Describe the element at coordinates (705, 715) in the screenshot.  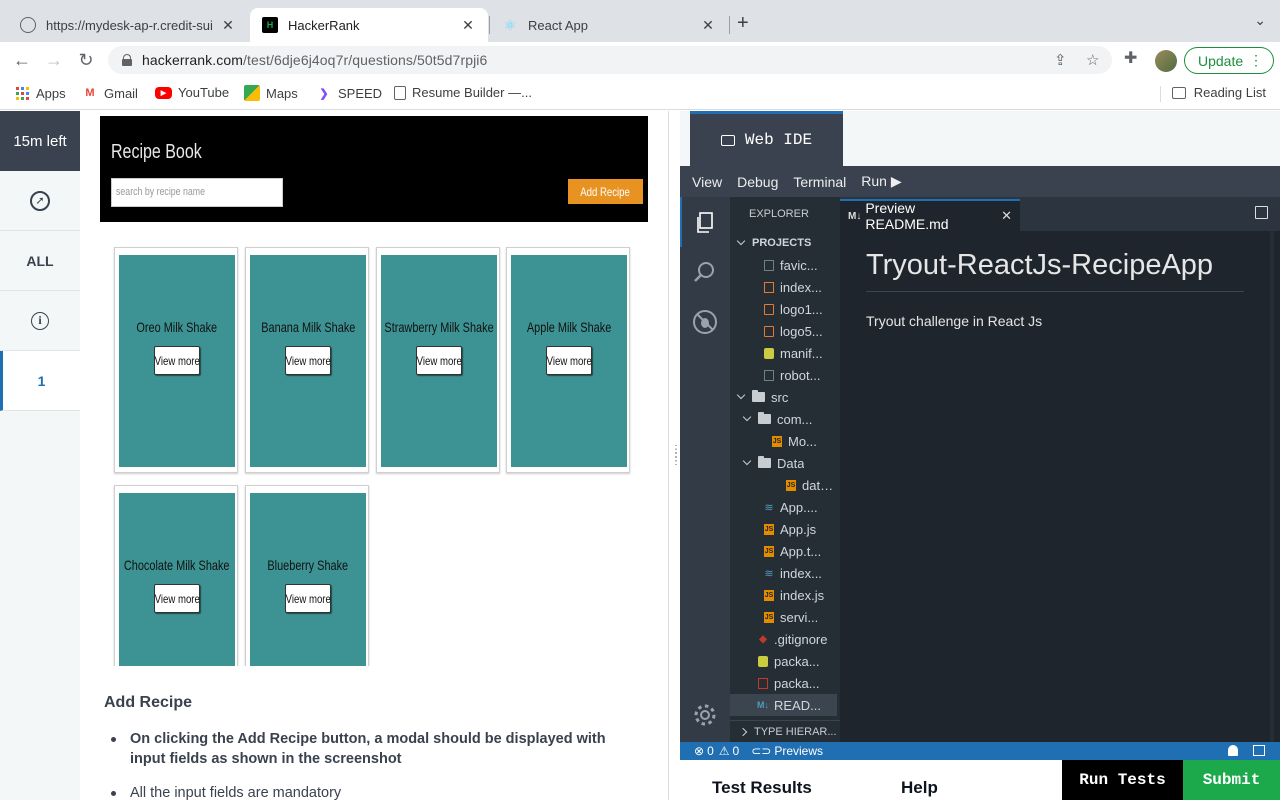
I see `gear-icon` at that location.